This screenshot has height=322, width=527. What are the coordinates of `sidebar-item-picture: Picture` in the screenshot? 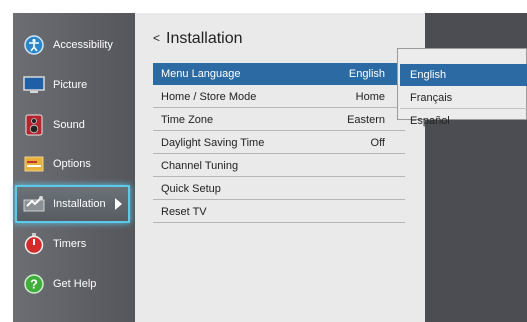 It's located at (74, 85).